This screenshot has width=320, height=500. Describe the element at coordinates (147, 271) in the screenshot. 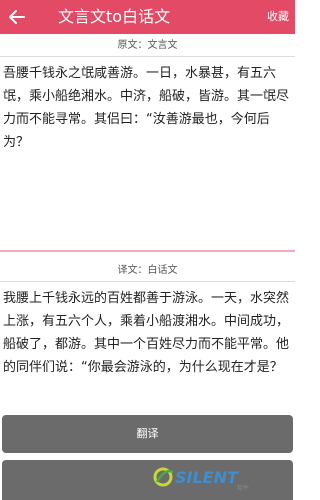

I see `translation-section-label: 译文：白话文` at that location.